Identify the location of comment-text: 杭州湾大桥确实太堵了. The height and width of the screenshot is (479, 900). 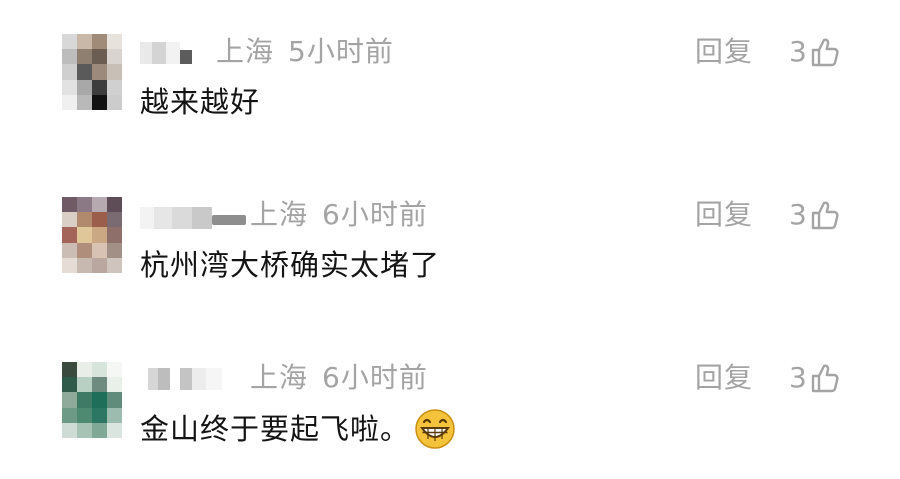
(290, 265).